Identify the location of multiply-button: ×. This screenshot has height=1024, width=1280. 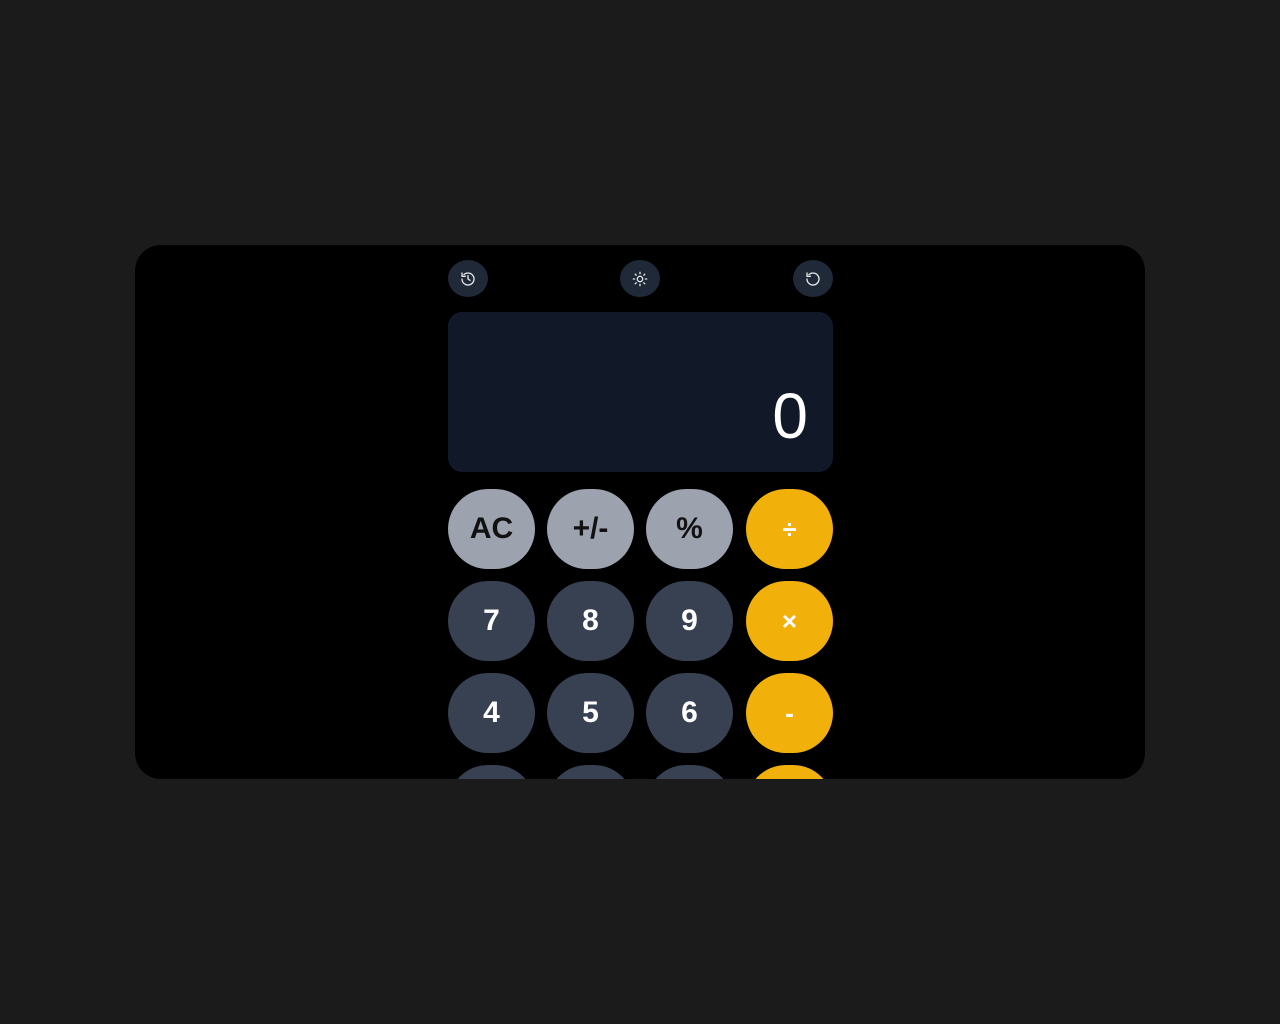
(789, 621).